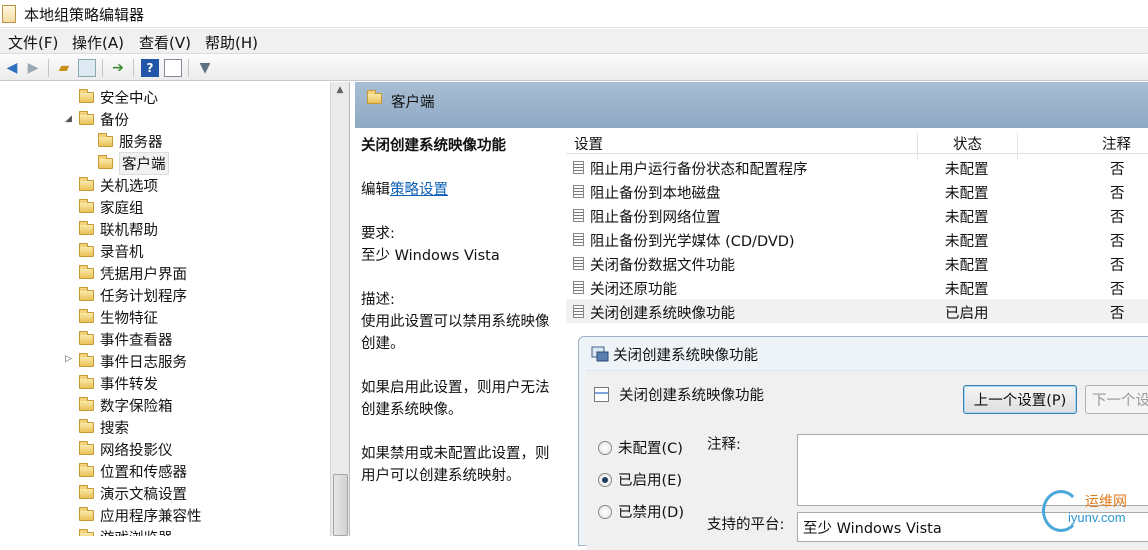 The image size is (1148, 550). What do you see at coordinates (111, 207) in the screenshot?
I see `tree-item: 家庭组` at bounding box center [111, 207].